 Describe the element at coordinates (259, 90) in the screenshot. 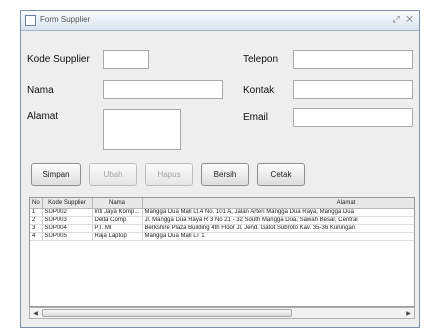

I see `kontak-label: Kontak` at that location.